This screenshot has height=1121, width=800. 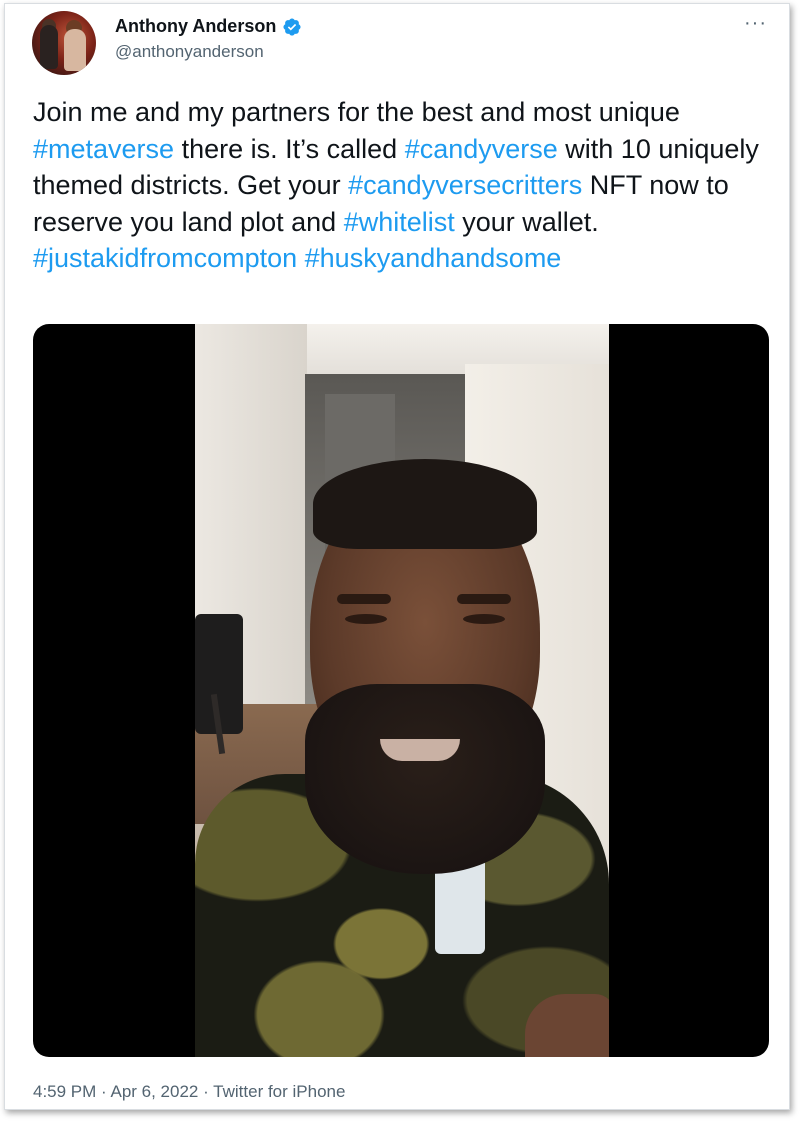 What do you see at coordinates (755, 23) in the screenshot?
I see `more-options-icon: ···` at bounding box center [755, 23].